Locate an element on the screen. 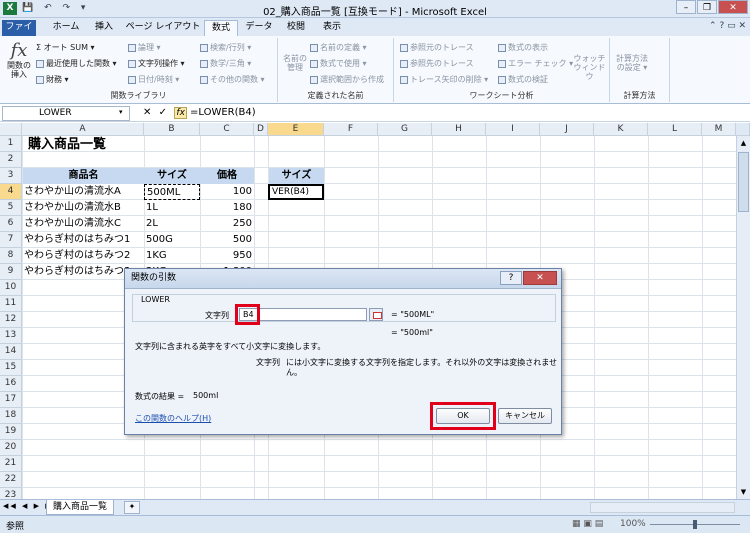 The image size is (750, 533). column-header-j: J is located at coordinates (567, 129).